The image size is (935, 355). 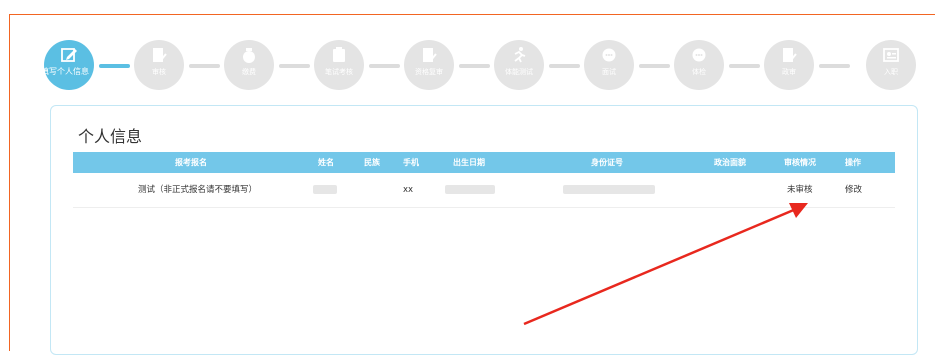 I want to click on annotation-arrow, so click(x=665, y=264).